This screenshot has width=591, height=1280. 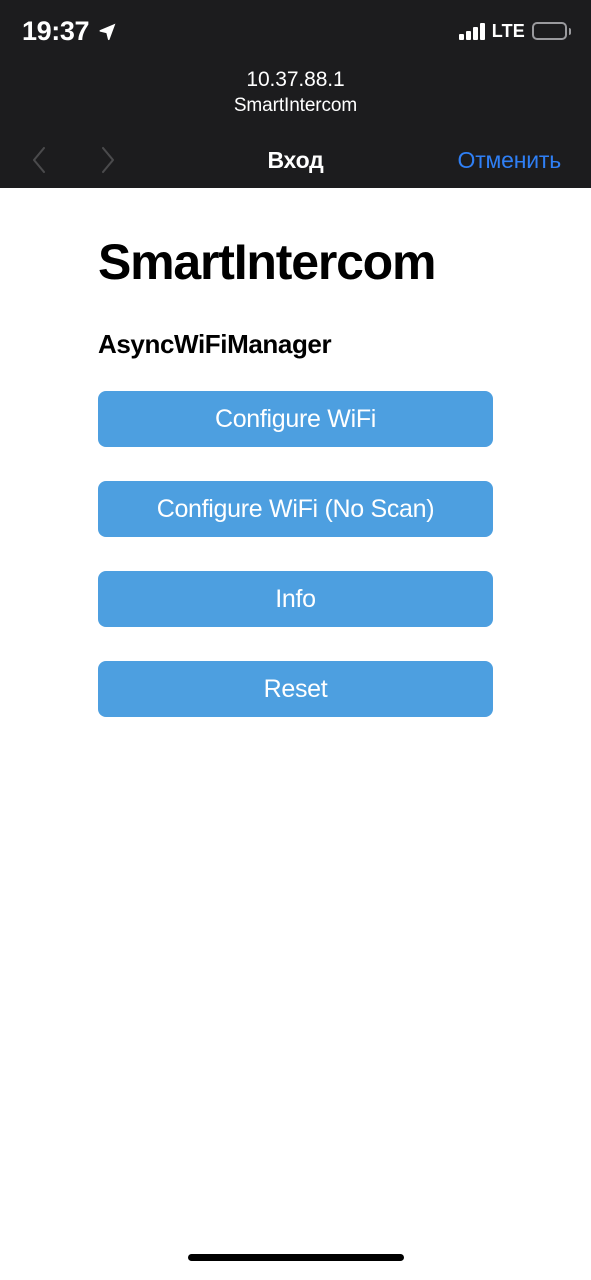 What do you see at coordinates (215, 344) in the screenshot?
I see `page-subtitle: AsyncWiFiManager` at bounding box center [215, 344].